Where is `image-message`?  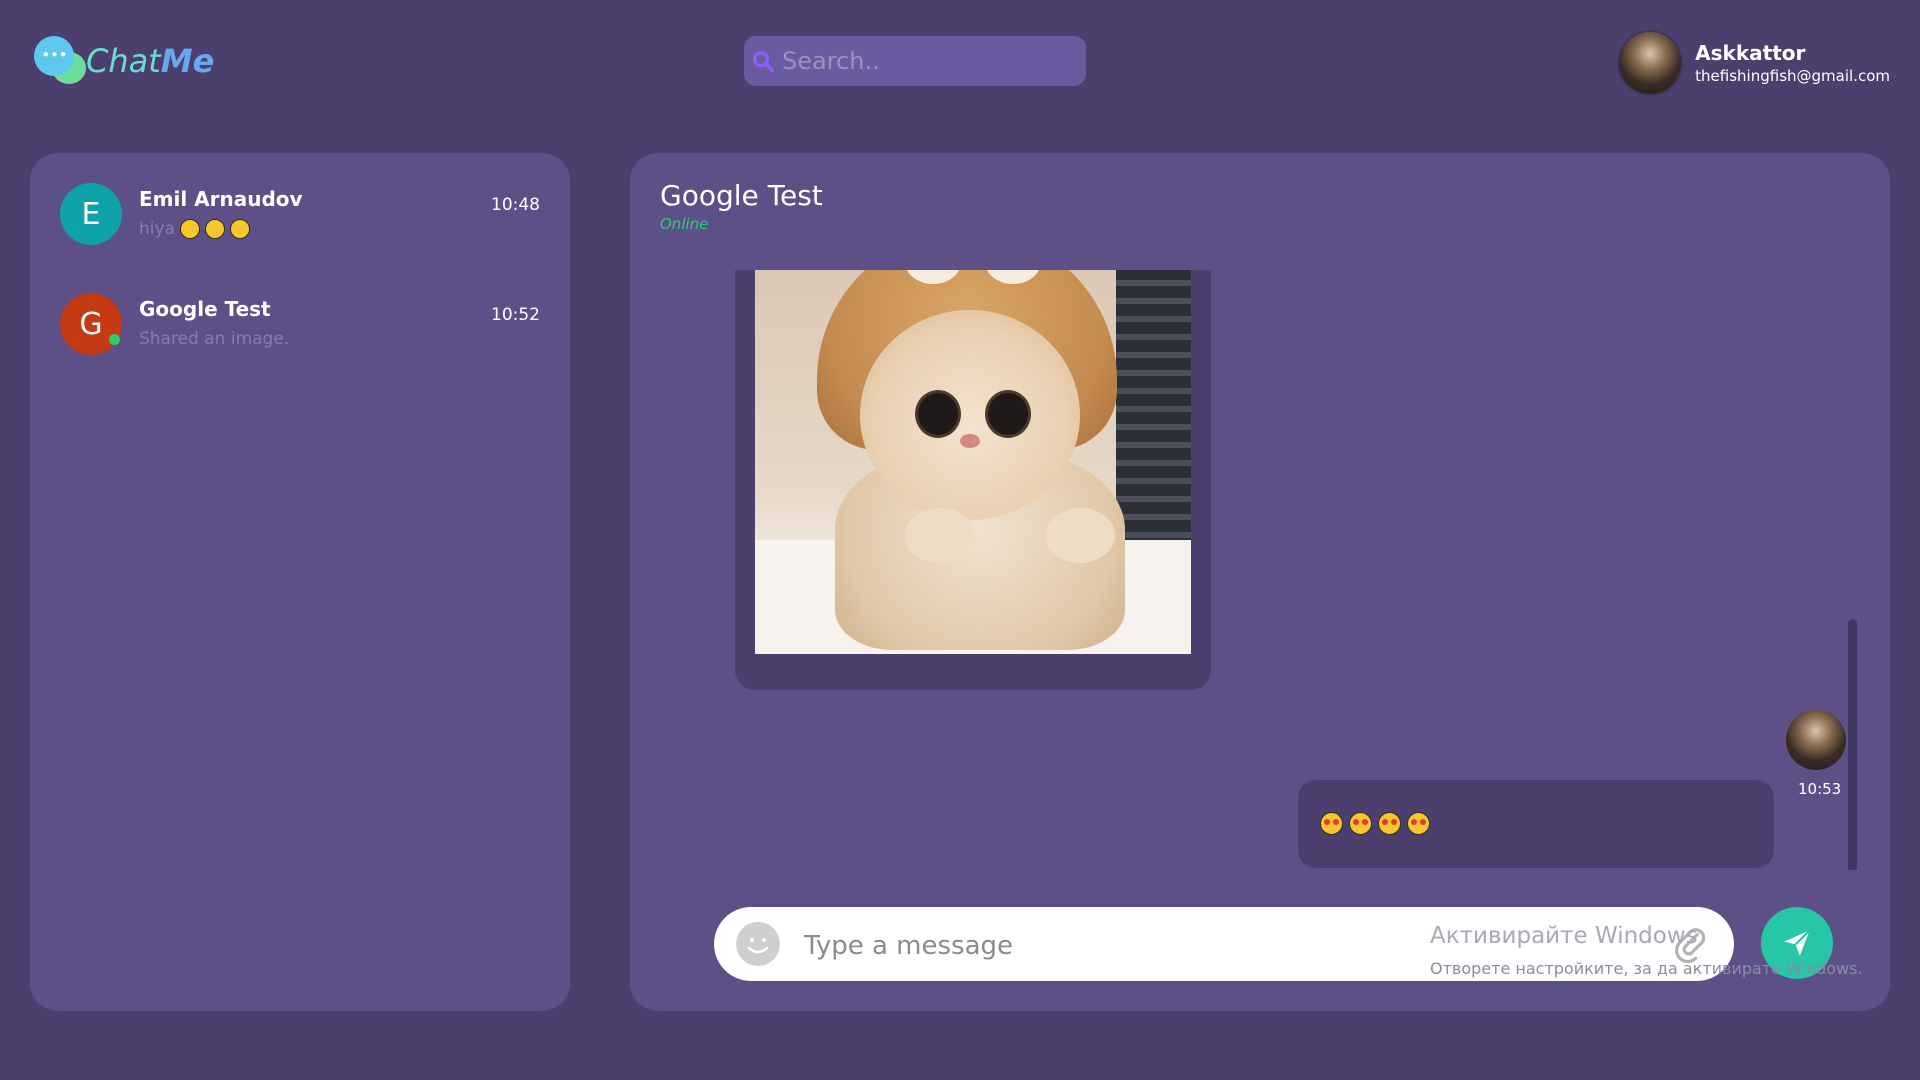 image-message is located at coordinates (973, 480).